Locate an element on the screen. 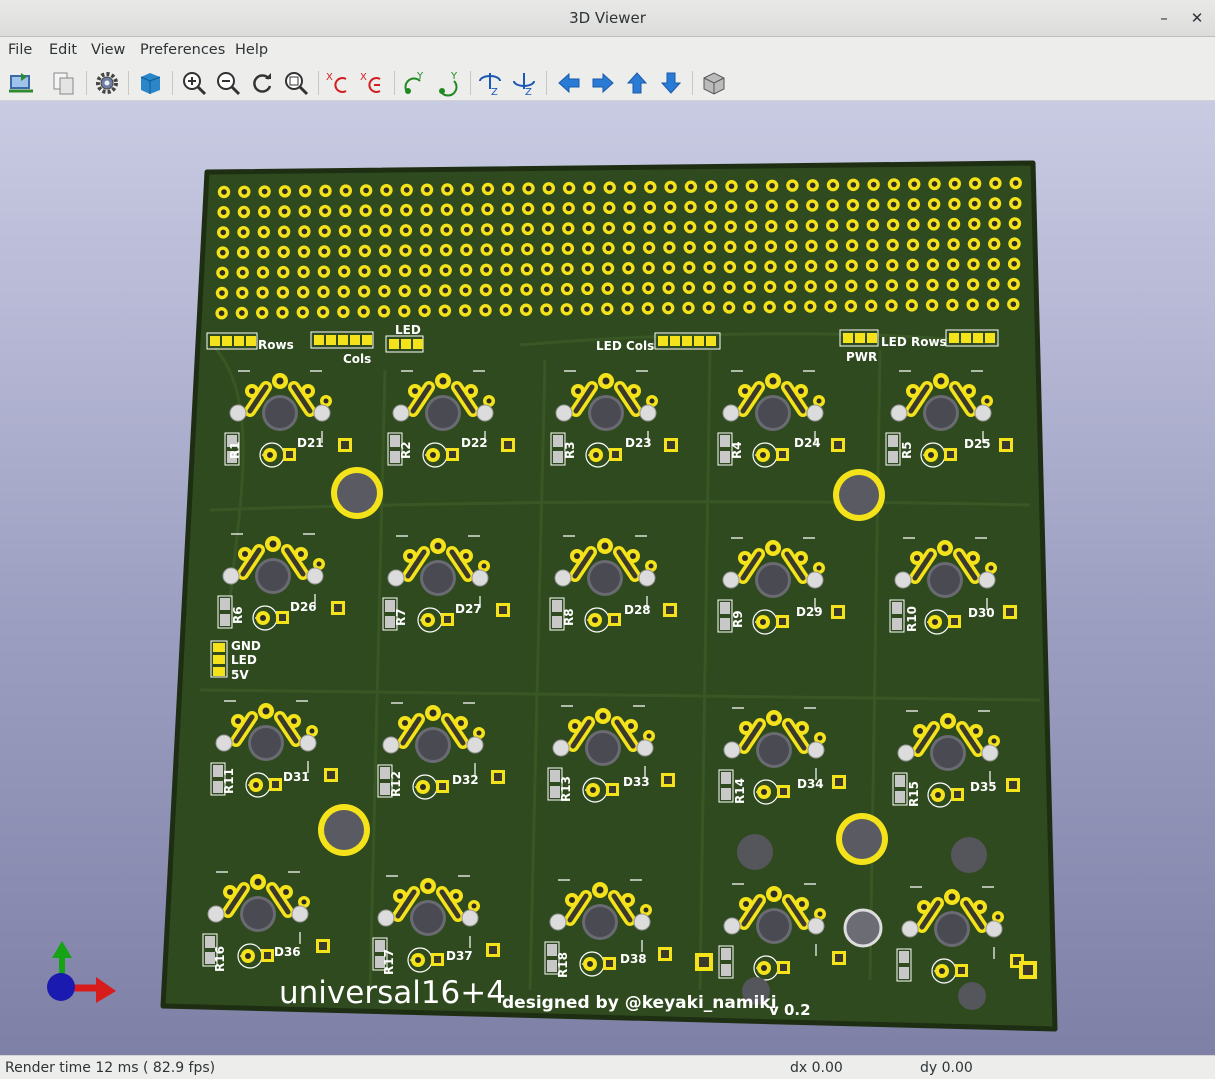  board-version: v 0.2 is located at coordinates (790, 1010).